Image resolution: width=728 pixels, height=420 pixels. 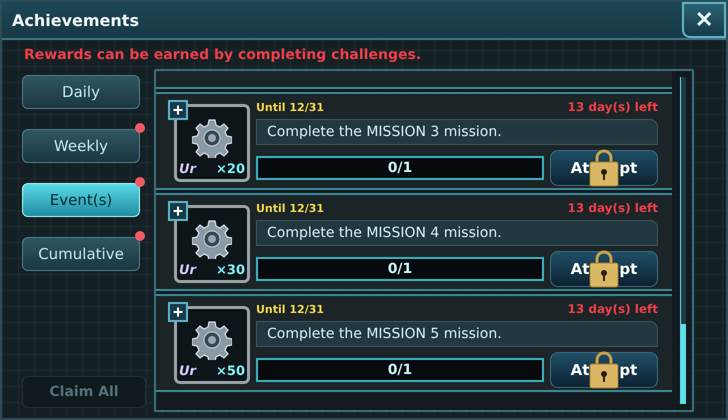 I want to click on item-count: ×50, so click(x=230, y=371).